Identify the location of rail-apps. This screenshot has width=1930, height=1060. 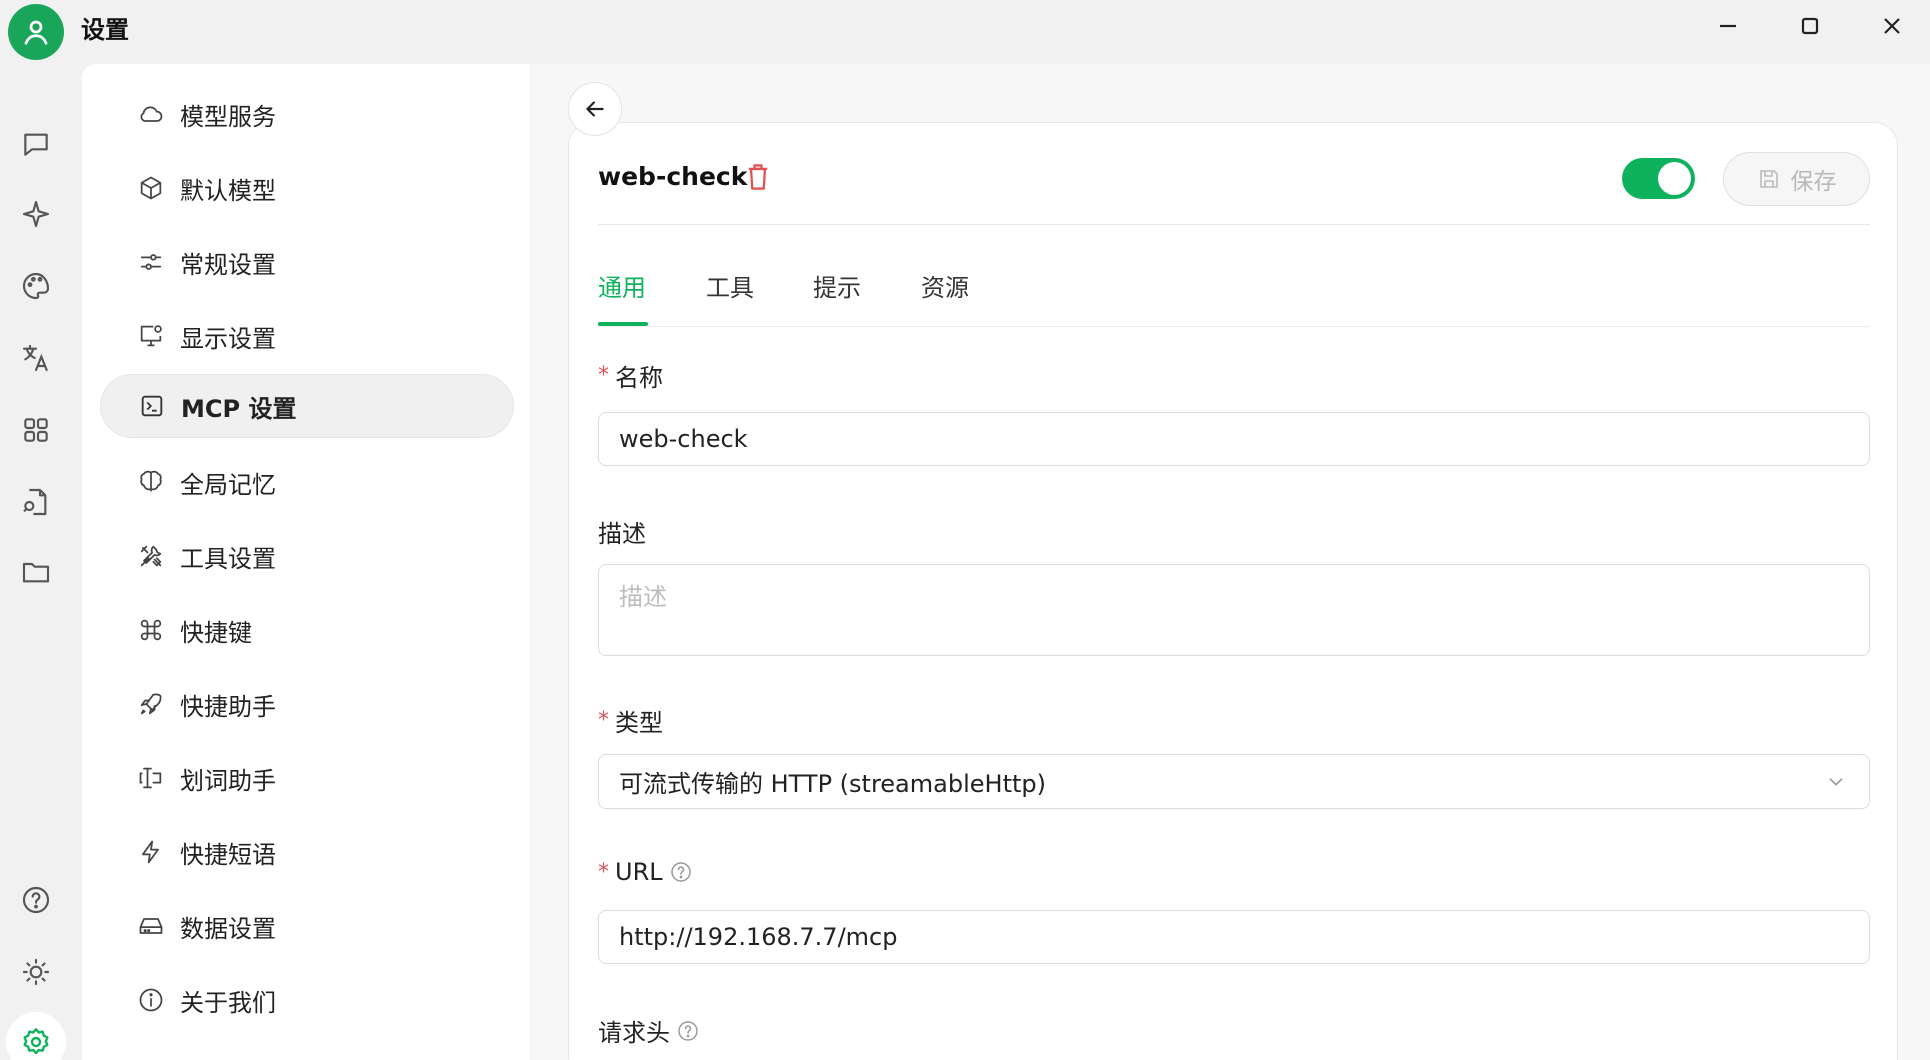
(36, 430).